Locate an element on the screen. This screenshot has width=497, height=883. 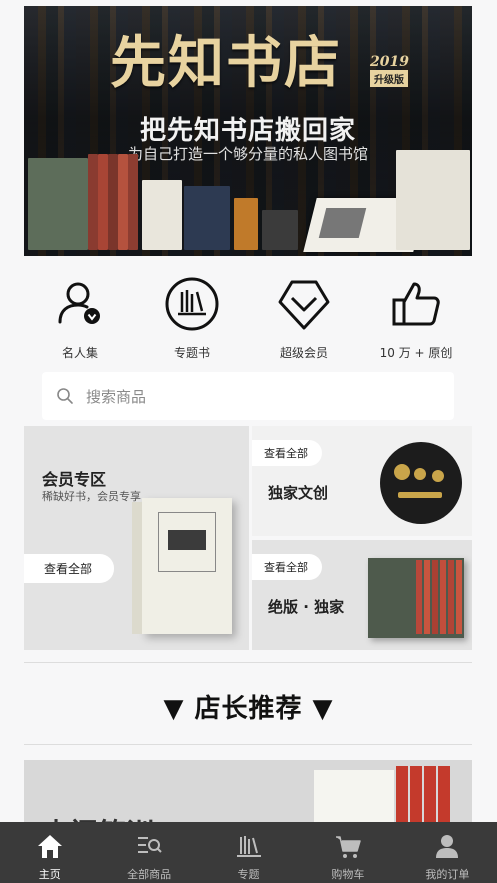
member-book-image is located at coordinates (182, 566).